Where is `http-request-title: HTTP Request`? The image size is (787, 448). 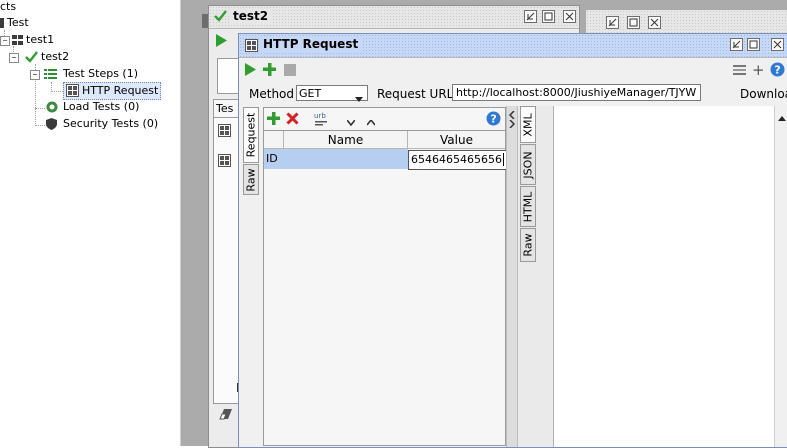
http-request-title: HTTP Request is located at coordinates (311, 44).